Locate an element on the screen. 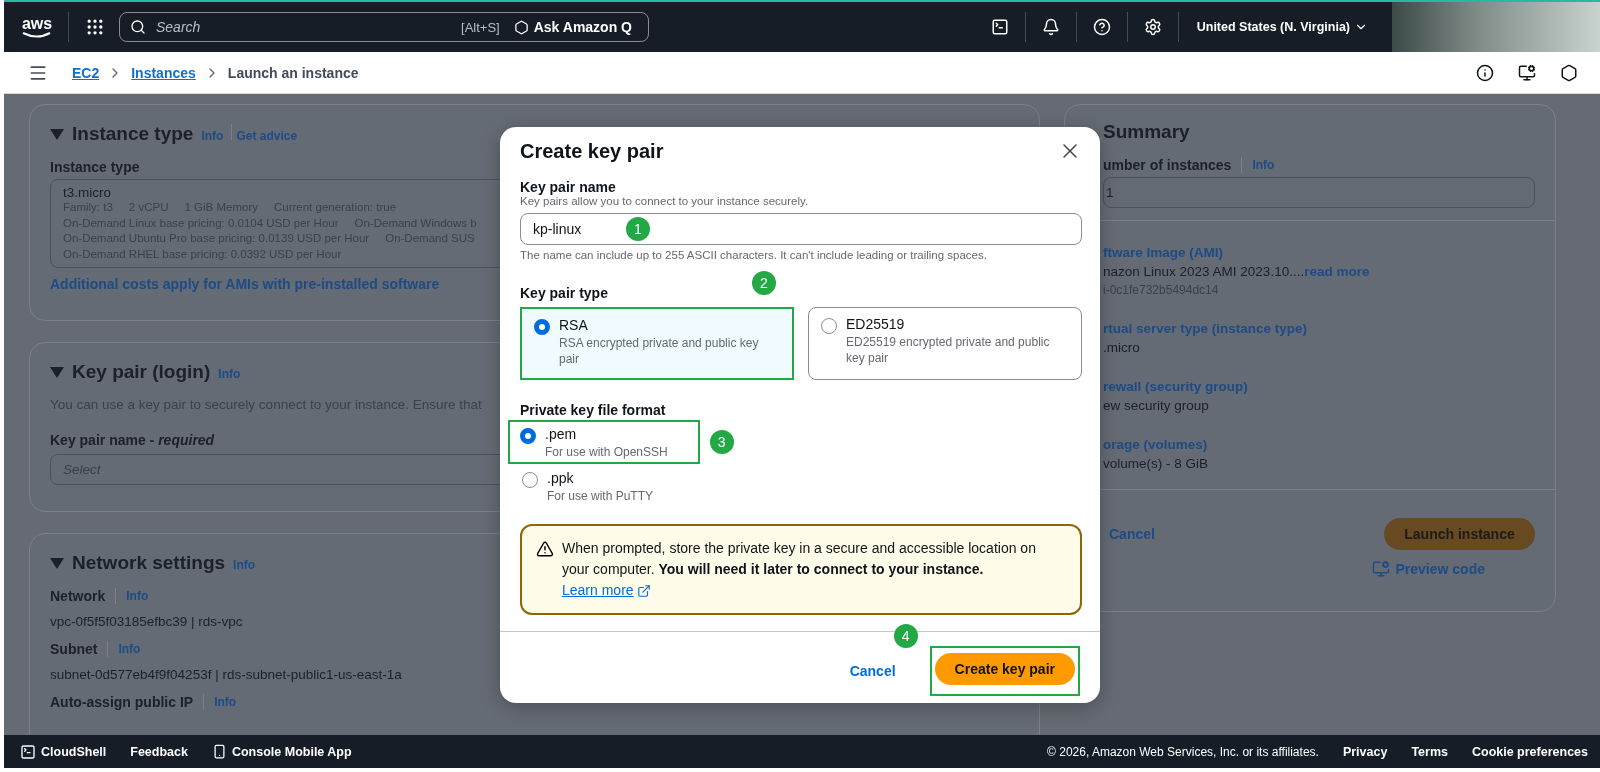  ask-q-button: Ask Amazon Q is located at coordinates (572, 27).